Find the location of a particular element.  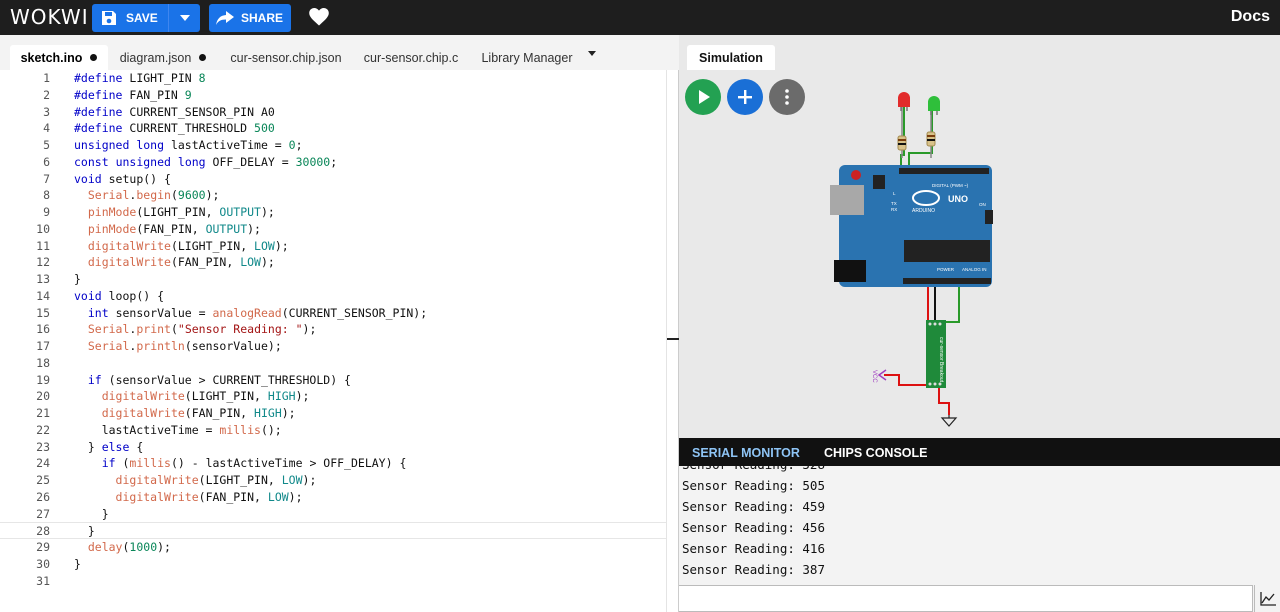

code-text: digitalWrite(LIGHT_PIN, HIGH); is located at coordinates (205, 396).